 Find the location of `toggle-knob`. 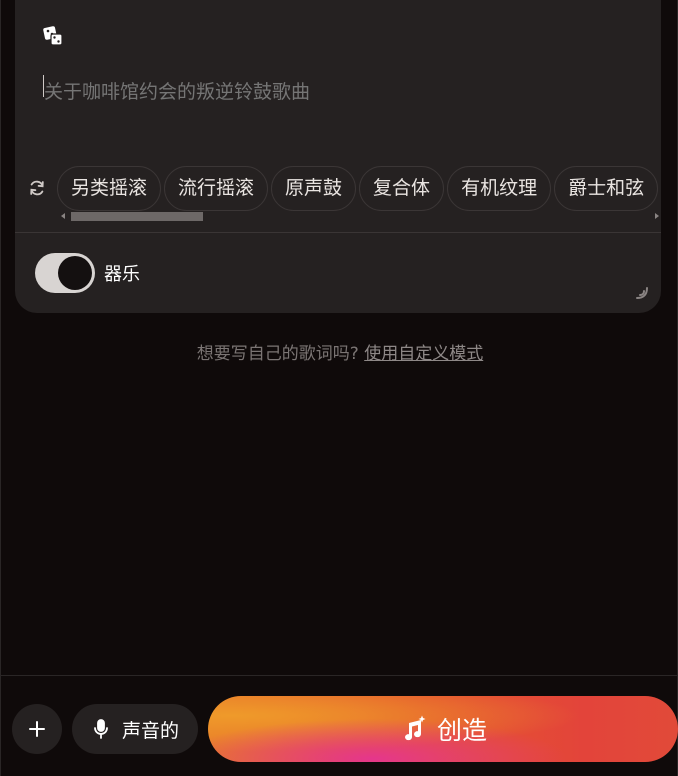

toggle-knob is located at coordinates (75, 273).